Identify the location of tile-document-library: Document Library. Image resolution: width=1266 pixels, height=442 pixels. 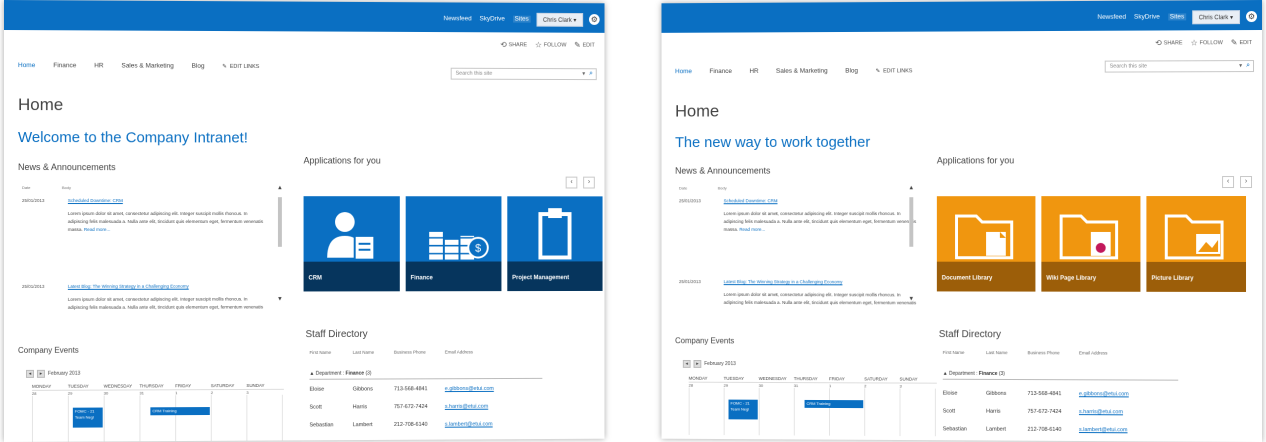
(986, 244).